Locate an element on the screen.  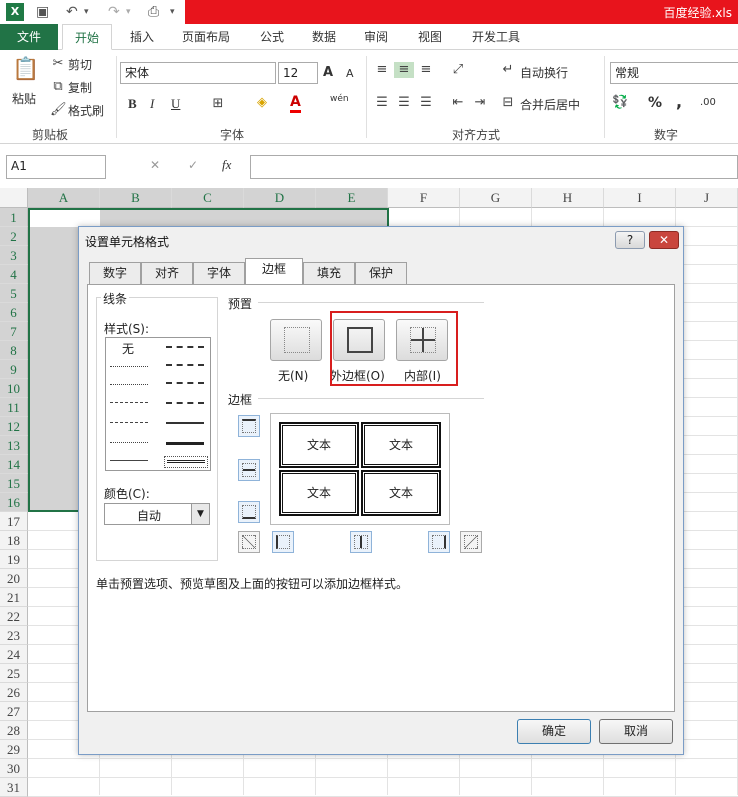
row-header-10: 10 is located at coordinates (14, 388).